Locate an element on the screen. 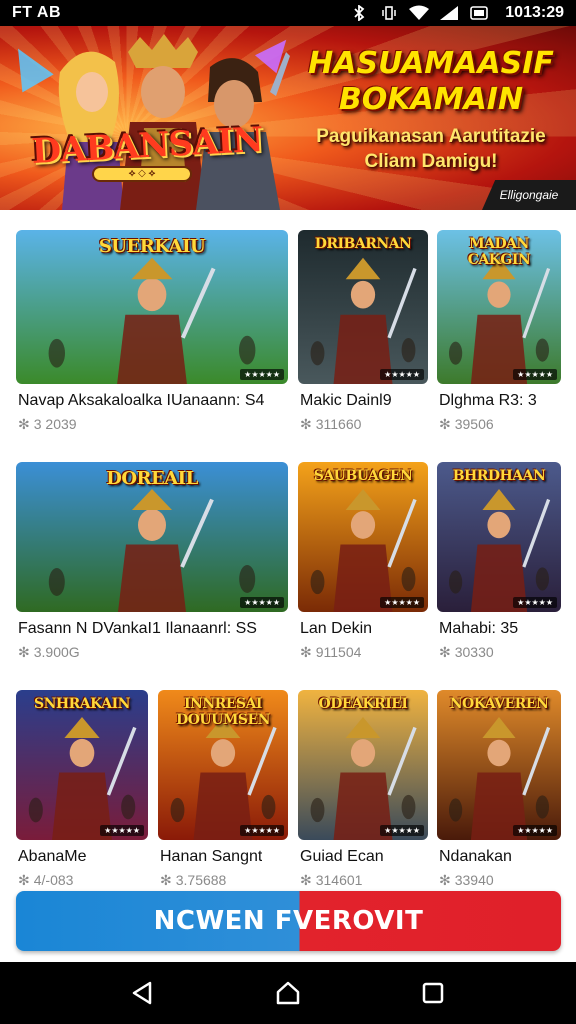  recents-icon is located at coordinates (433, 993).